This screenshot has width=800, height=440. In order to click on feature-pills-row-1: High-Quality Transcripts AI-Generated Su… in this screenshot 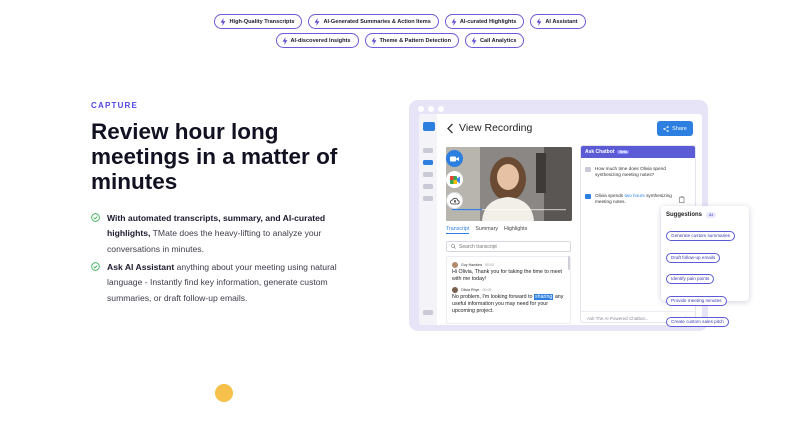, I will do `click(400, 21)`.